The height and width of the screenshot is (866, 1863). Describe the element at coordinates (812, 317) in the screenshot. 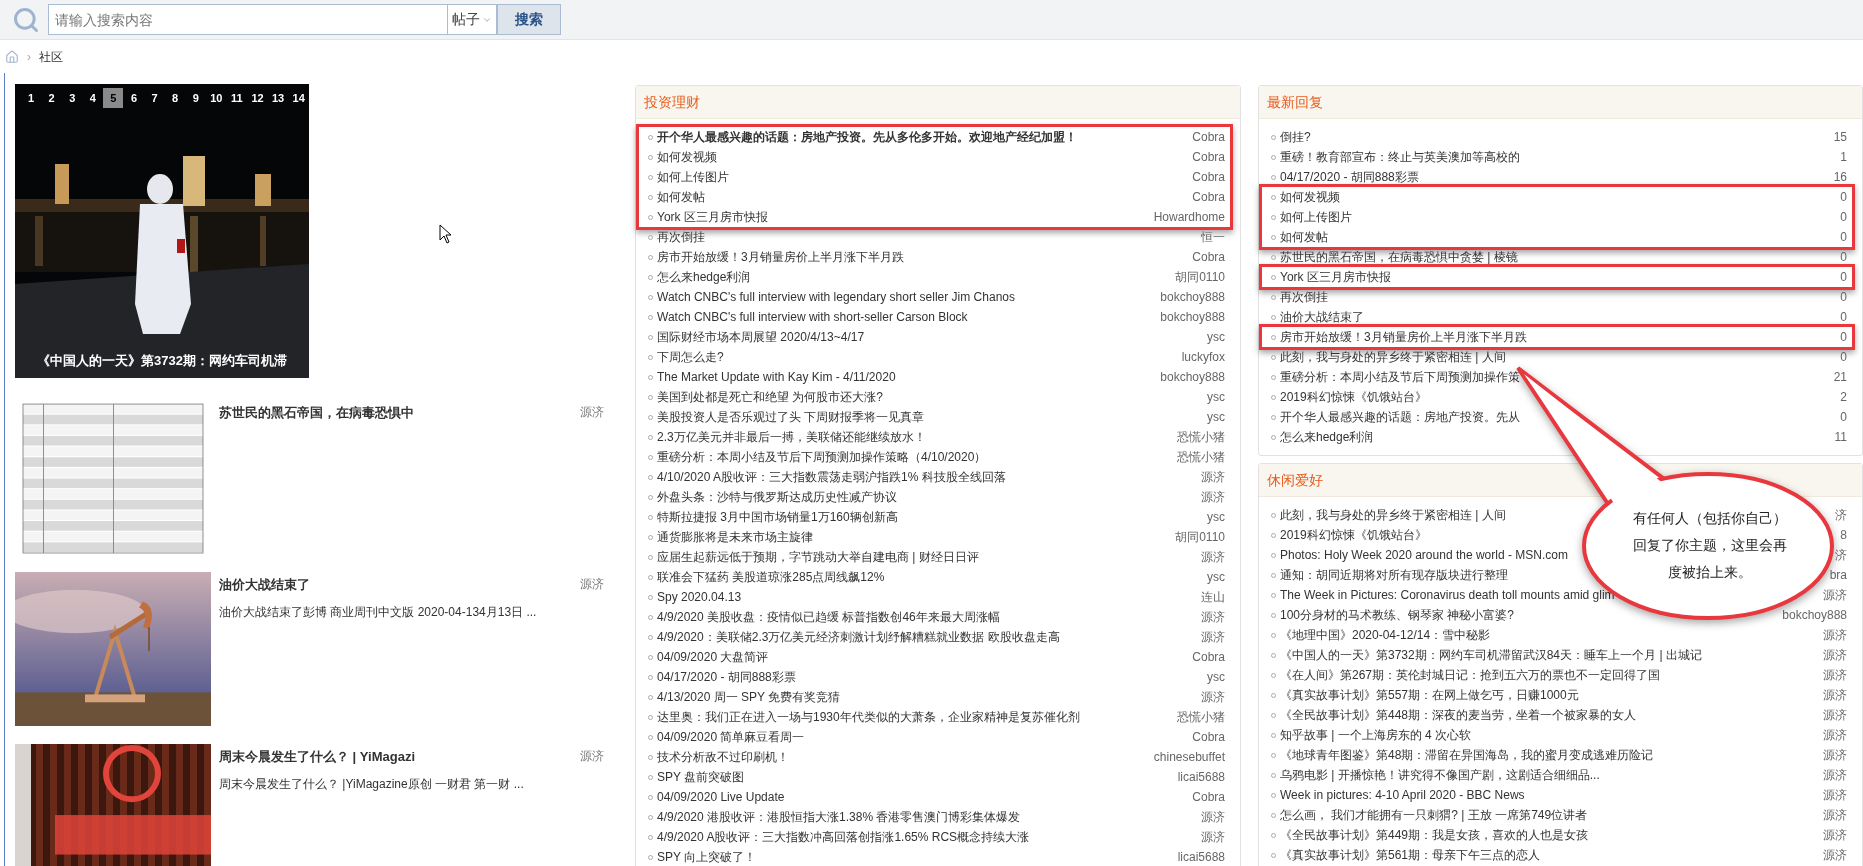

I see `topic-link: Watch CNBC's full interview with short-seller Carson Block` at that location.